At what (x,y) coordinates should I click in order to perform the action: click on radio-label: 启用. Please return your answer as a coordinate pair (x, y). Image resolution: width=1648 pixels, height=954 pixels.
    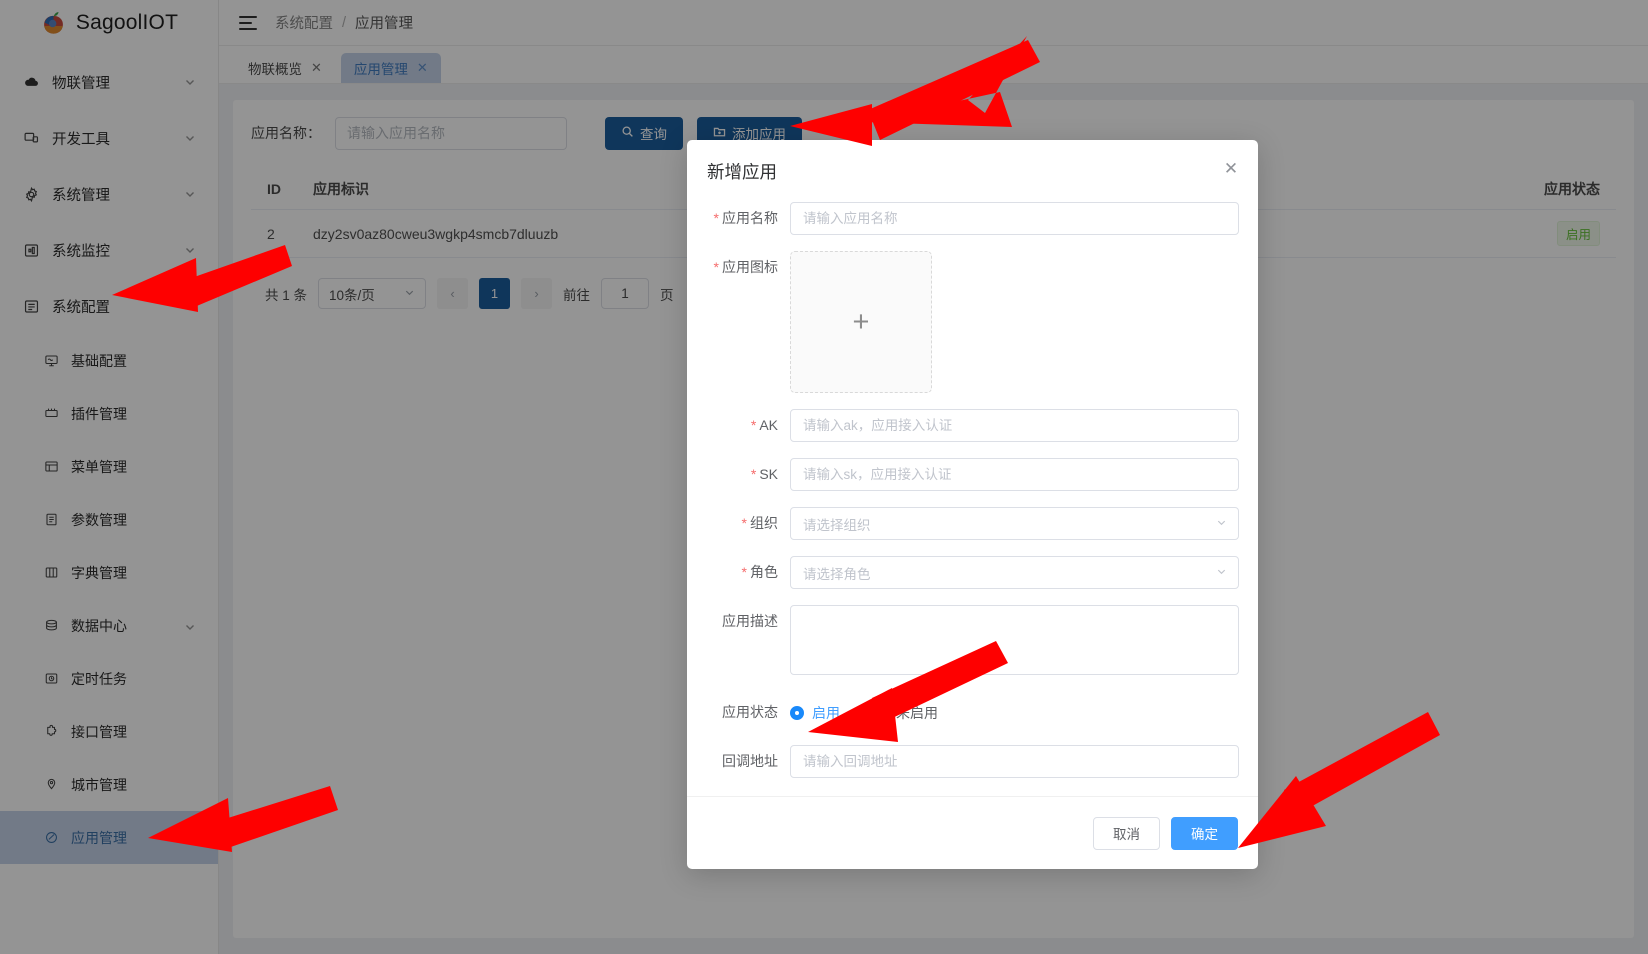
    Looking at the image, I should click on (826, 712).